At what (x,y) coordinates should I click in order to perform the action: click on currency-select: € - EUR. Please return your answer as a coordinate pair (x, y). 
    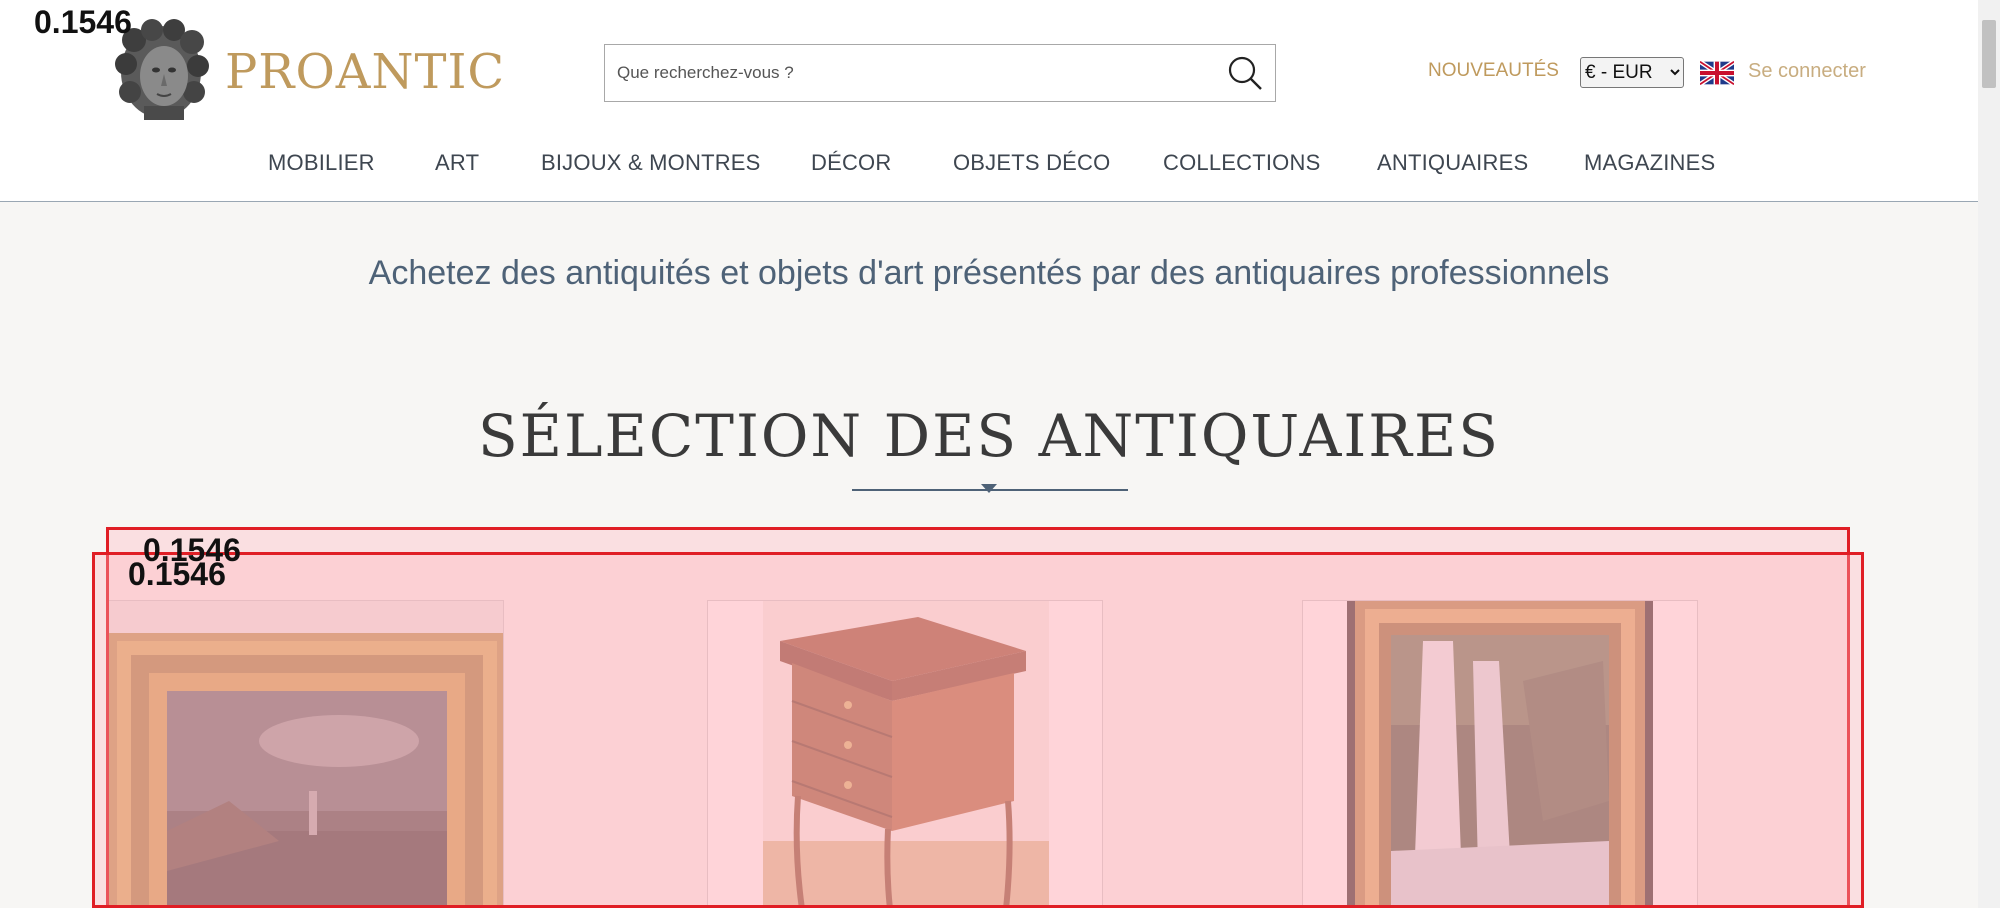
    Looking at the image, I should click on (1632, 72).